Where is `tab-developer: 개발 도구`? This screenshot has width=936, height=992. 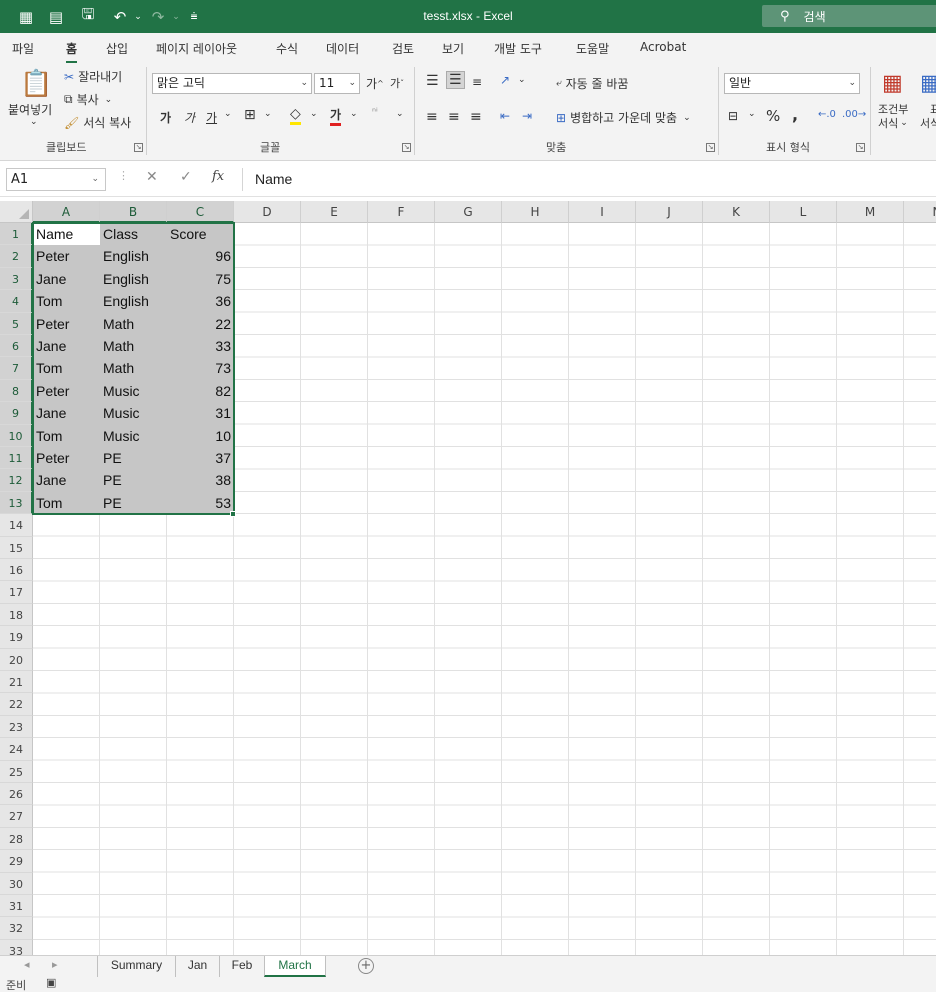
tab-developer: 개발 도구 is located at coordinates (518, 48).